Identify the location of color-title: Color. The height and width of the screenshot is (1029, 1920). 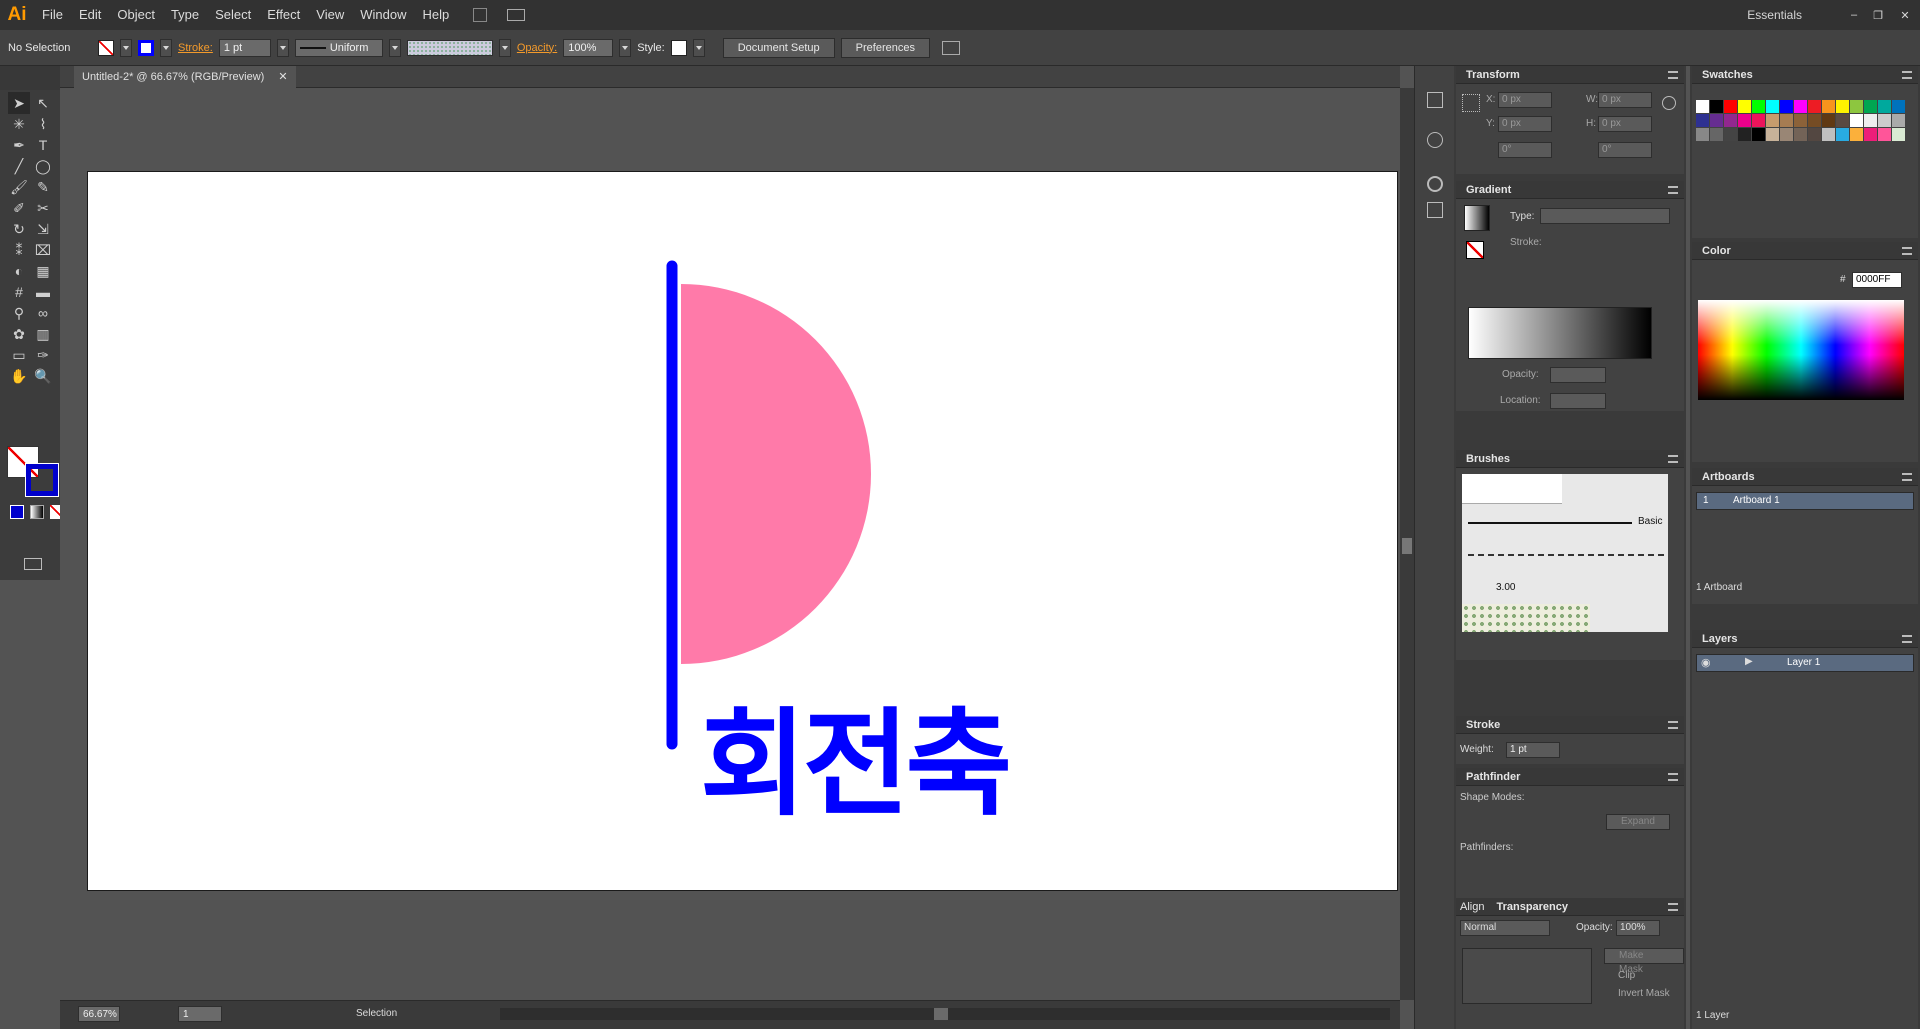
(1805, 251).